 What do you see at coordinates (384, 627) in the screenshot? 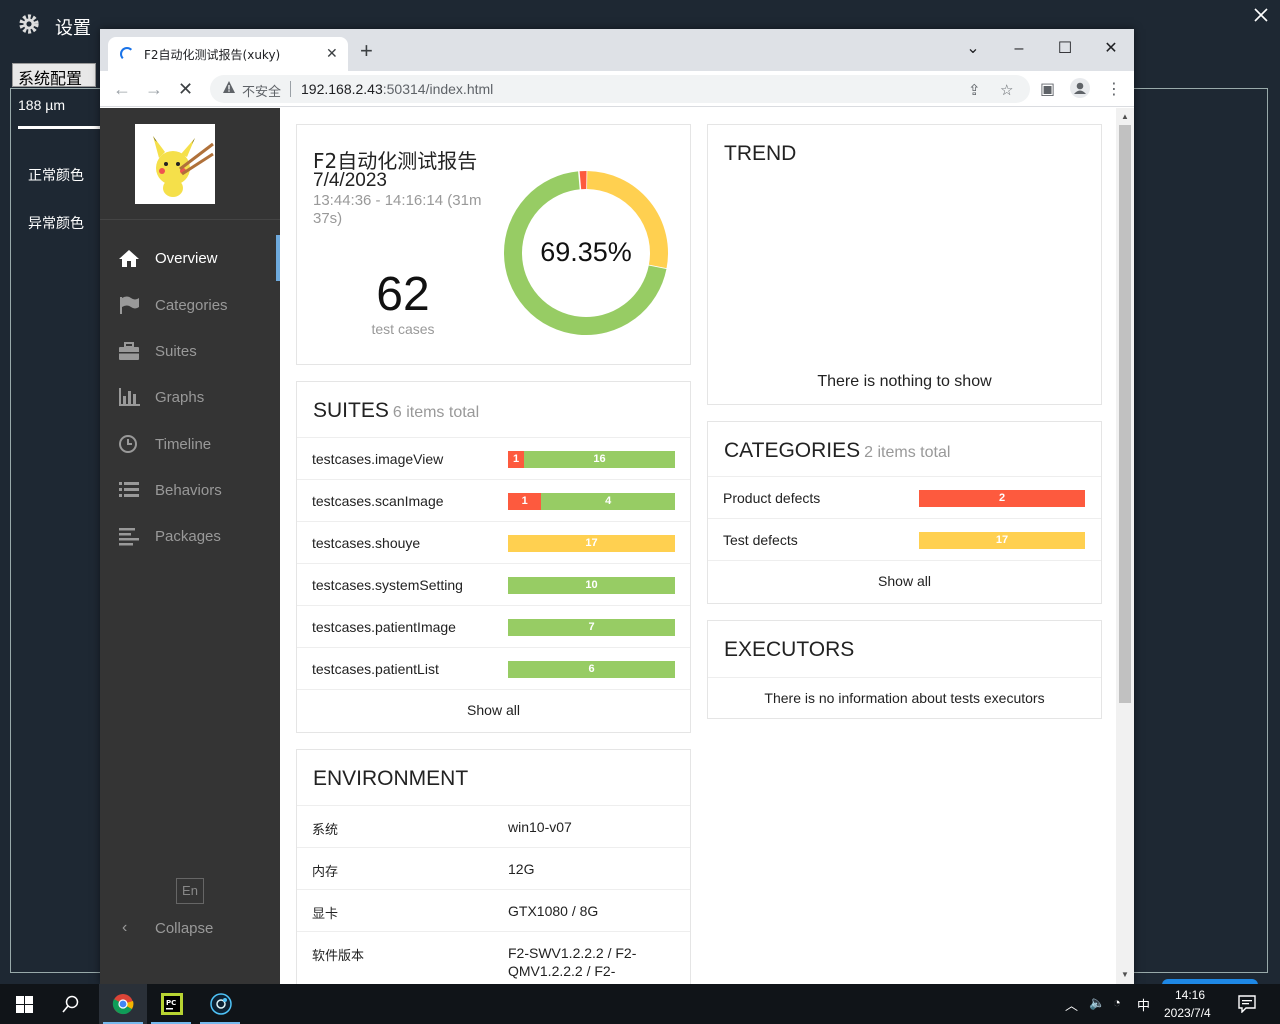
I see `suite-name: testcases.patientImage` at bounding box center [384, 627].